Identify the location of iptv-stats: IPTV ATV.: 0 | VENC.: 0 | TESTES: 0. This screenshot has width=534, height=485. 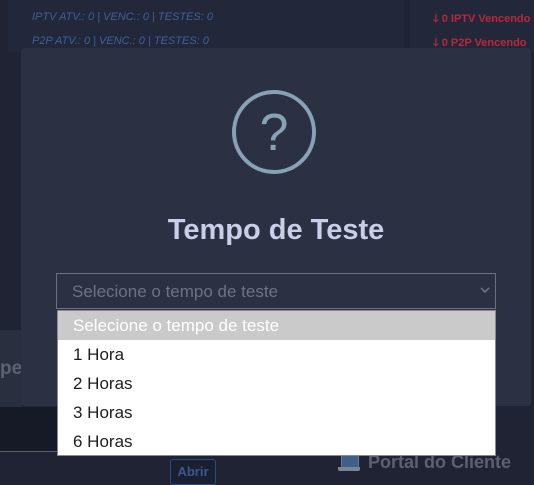
(122, 17).